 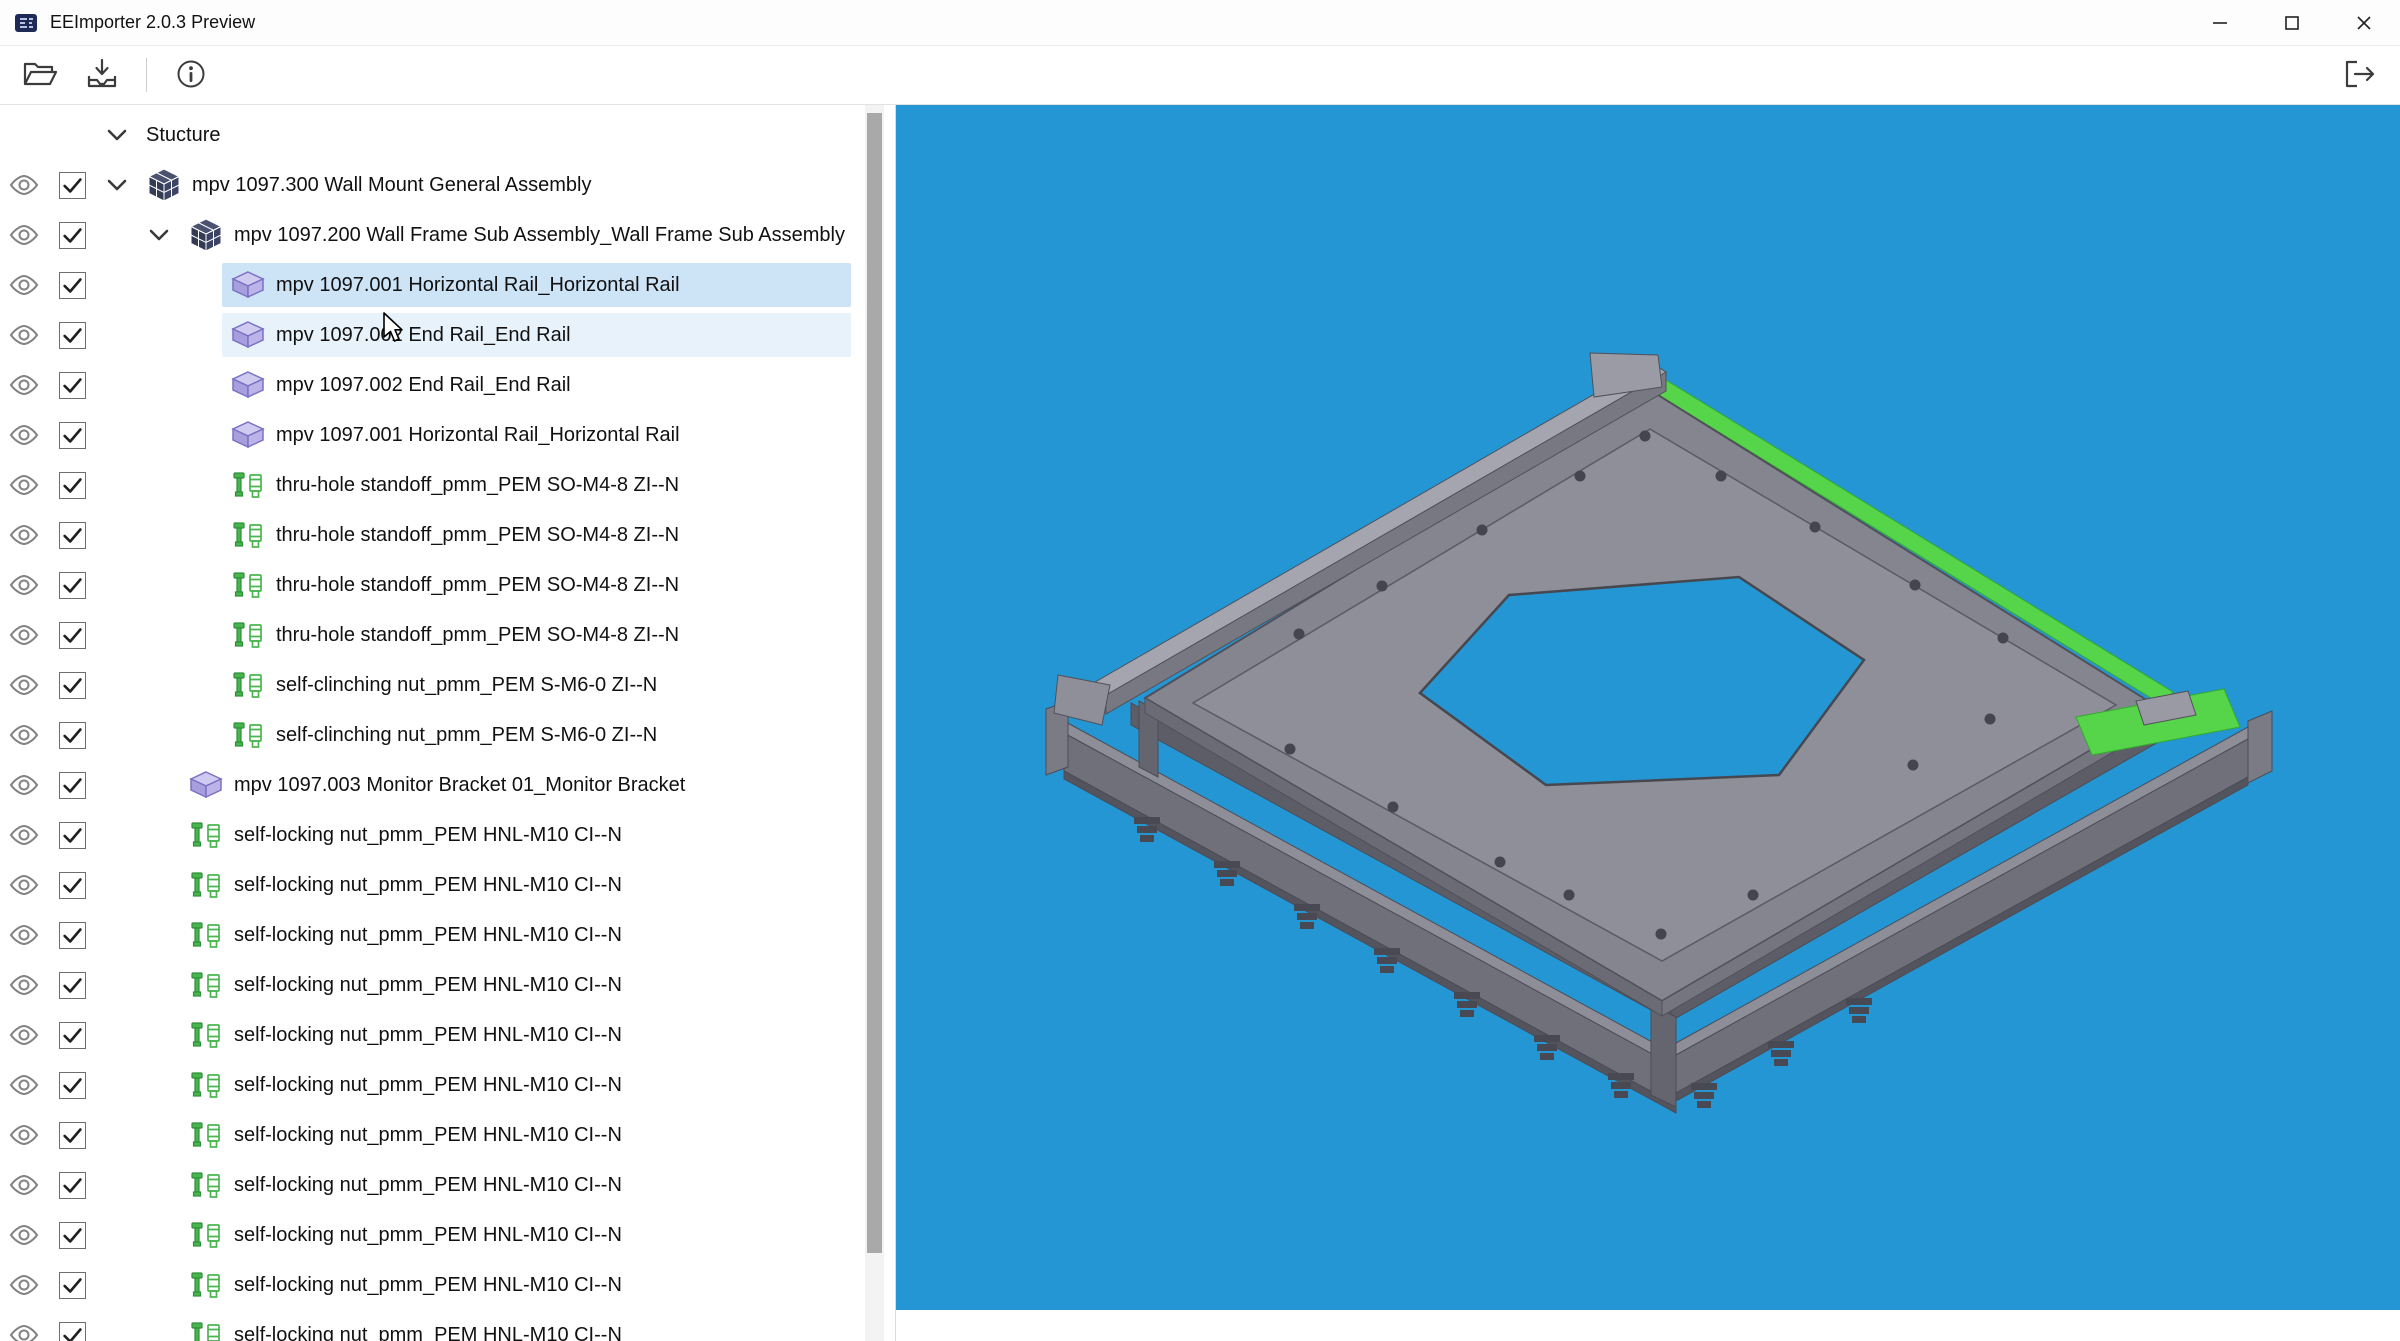 I want to click on maximize-button, so click(x=2292, y=23).